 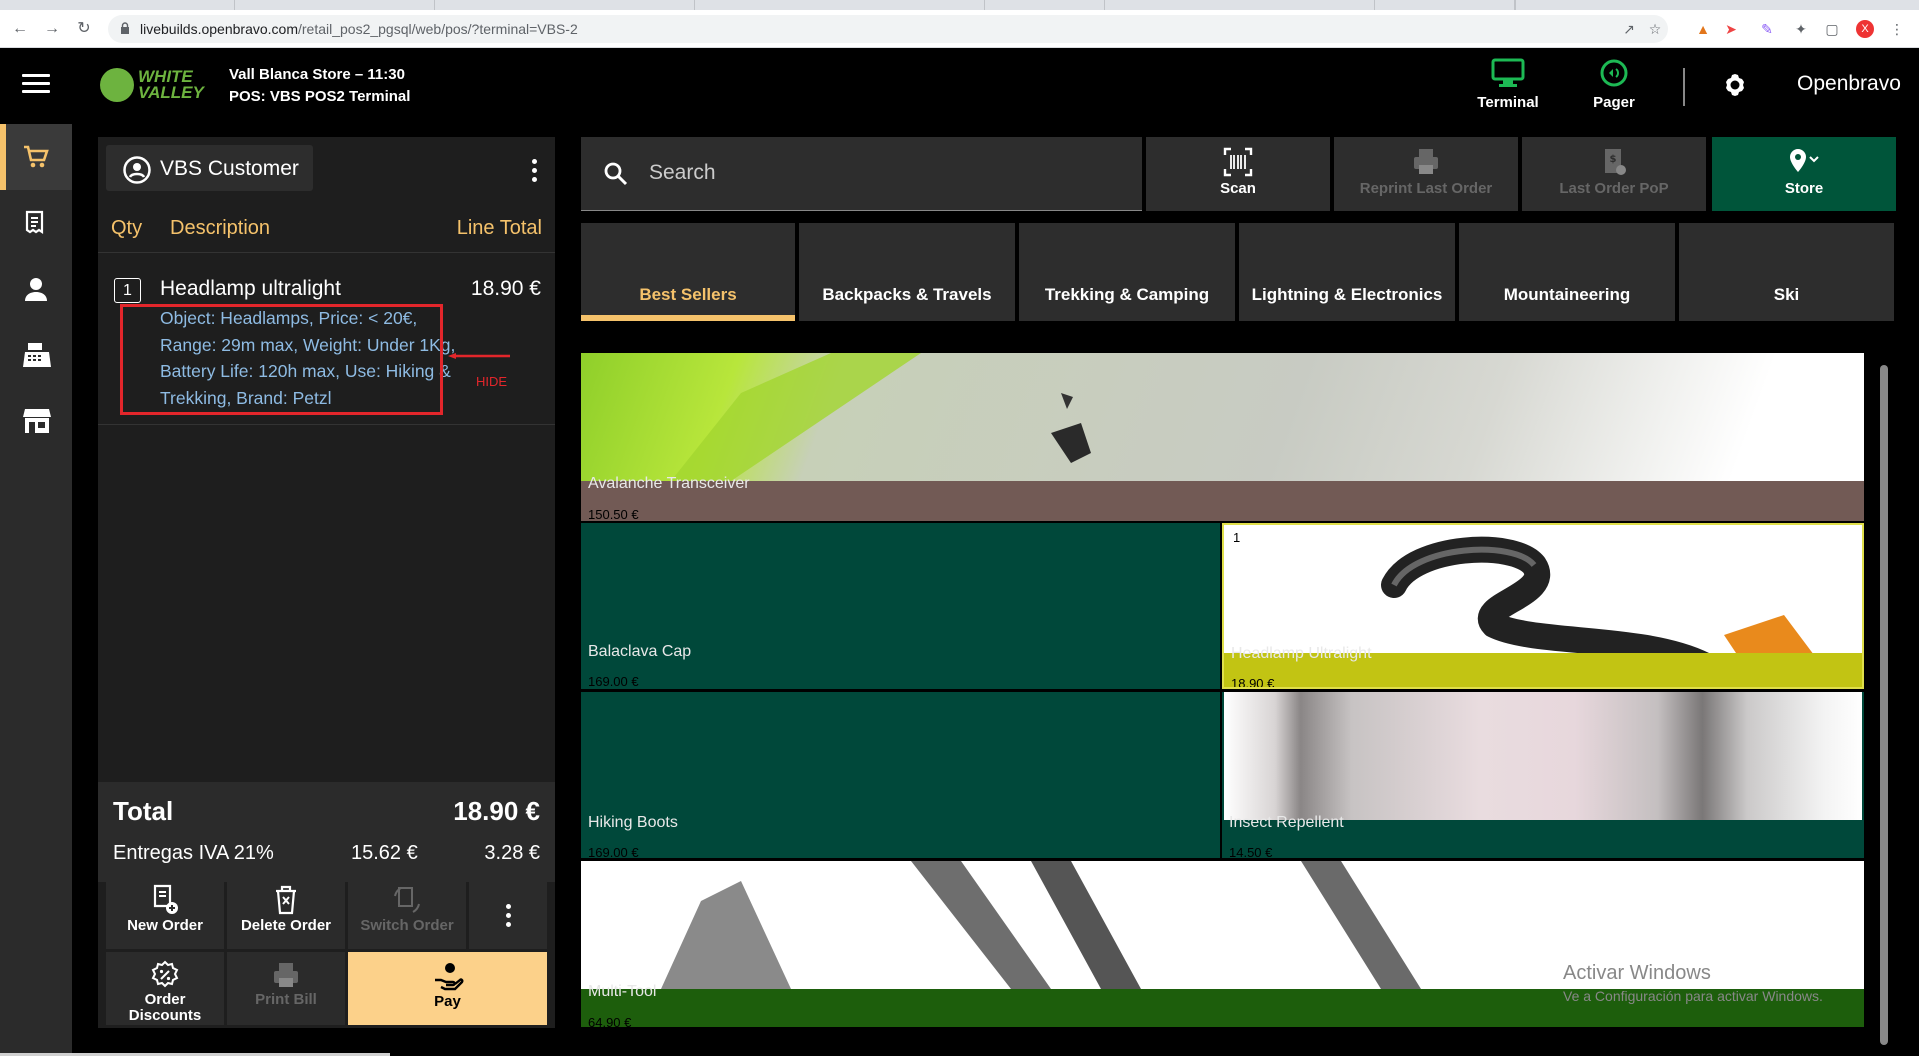 I want to click on more-actions-button, so click(x=508, y=912).